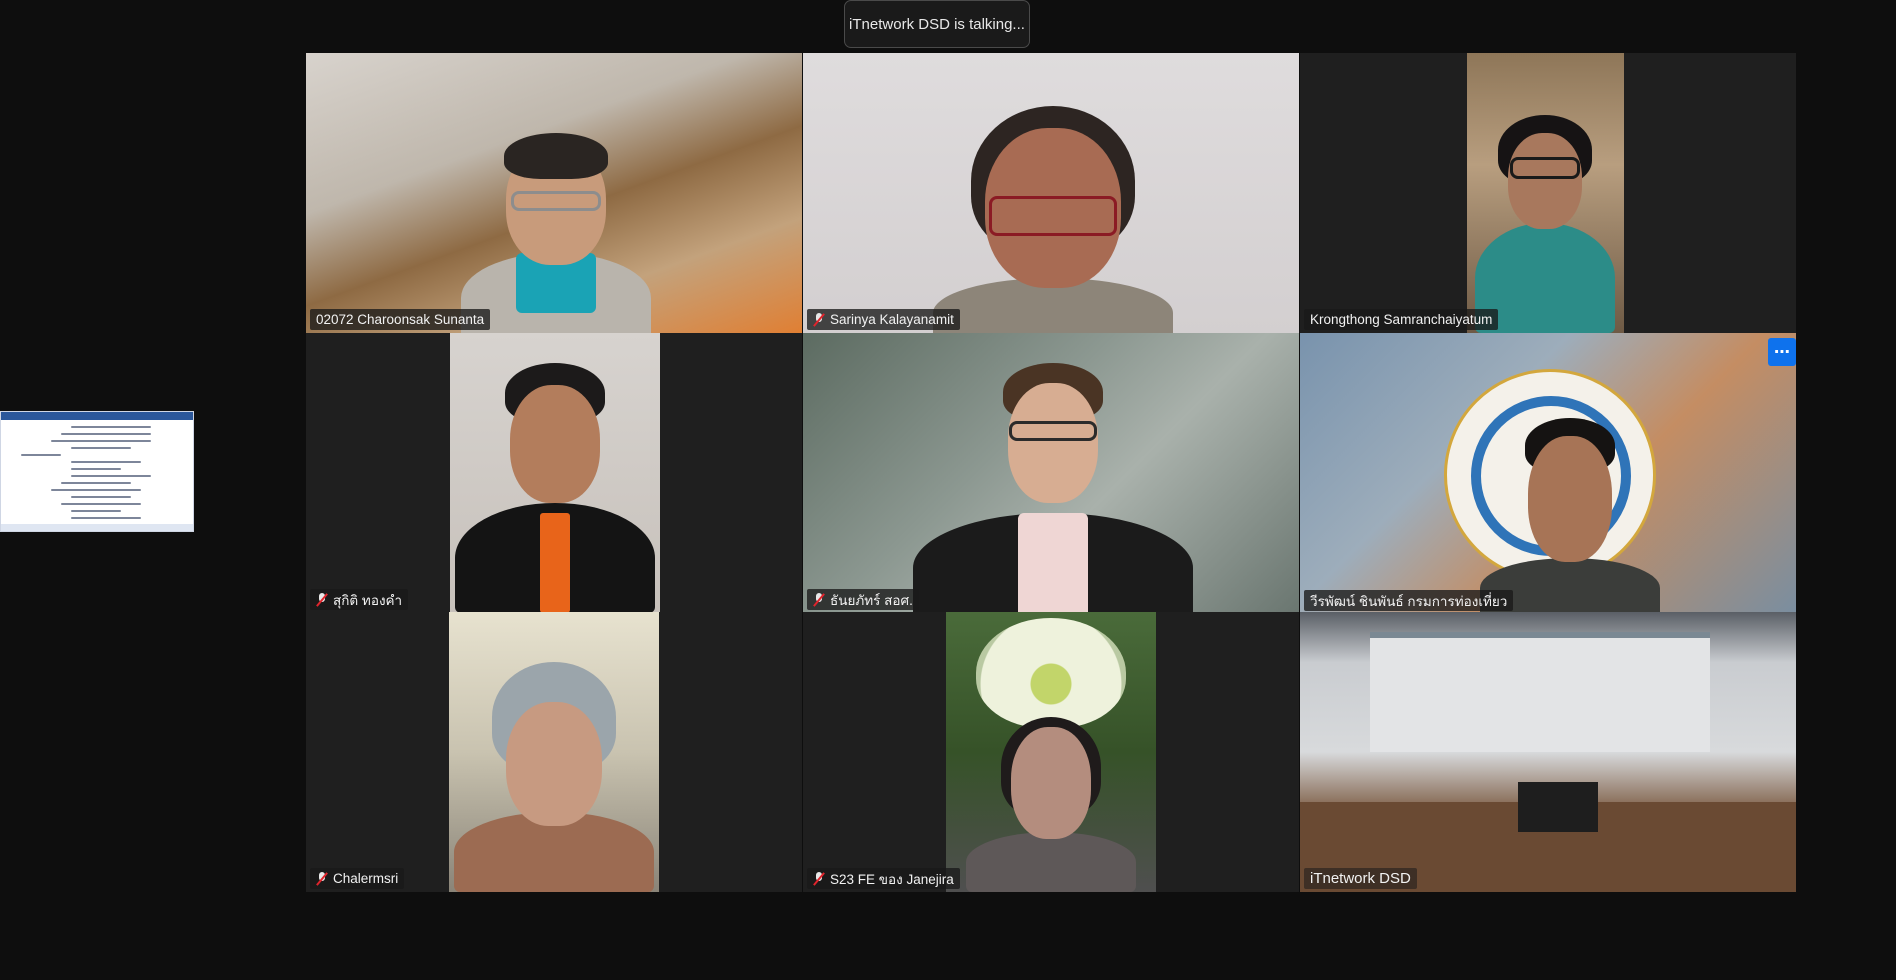  I want to click on wall-banner, so click(1540, 692).